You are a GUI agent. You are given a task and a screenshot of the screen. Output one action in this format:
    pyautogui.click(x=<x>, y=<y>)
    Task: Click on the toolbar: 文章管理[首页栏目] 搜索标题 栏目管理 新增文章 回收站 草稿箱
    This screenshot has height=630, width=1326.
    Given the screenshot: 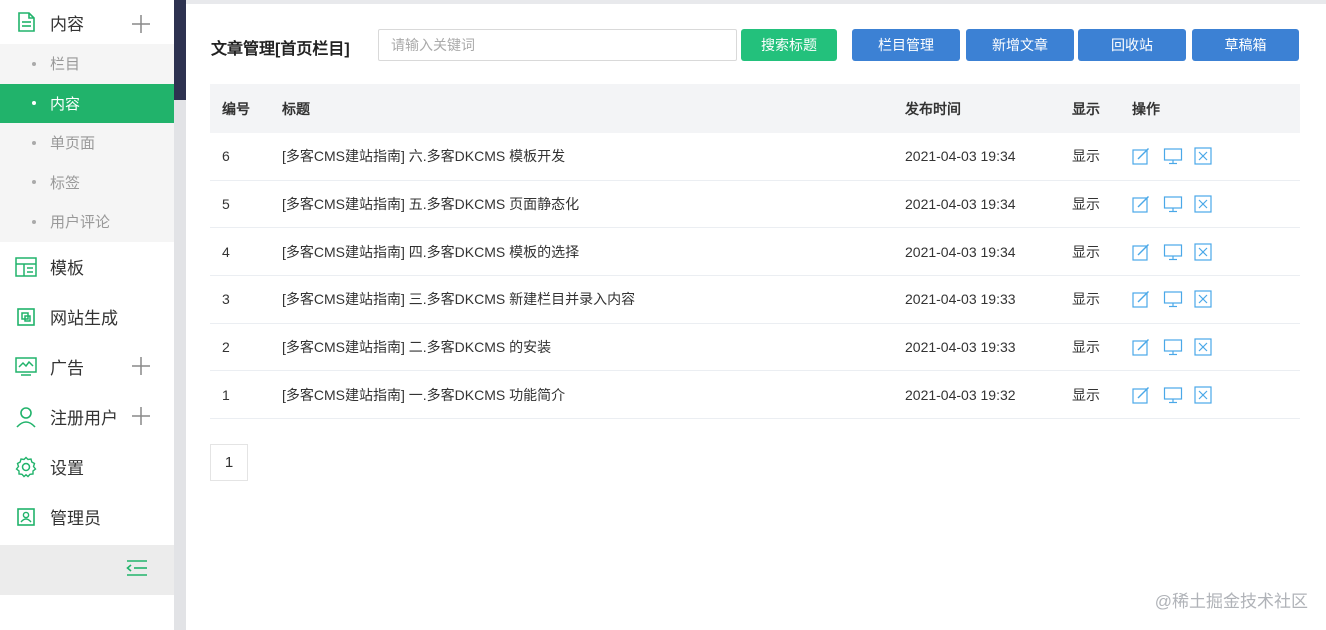 What is the action you would take?
    pyautogui.click(x=756, y=45)
    